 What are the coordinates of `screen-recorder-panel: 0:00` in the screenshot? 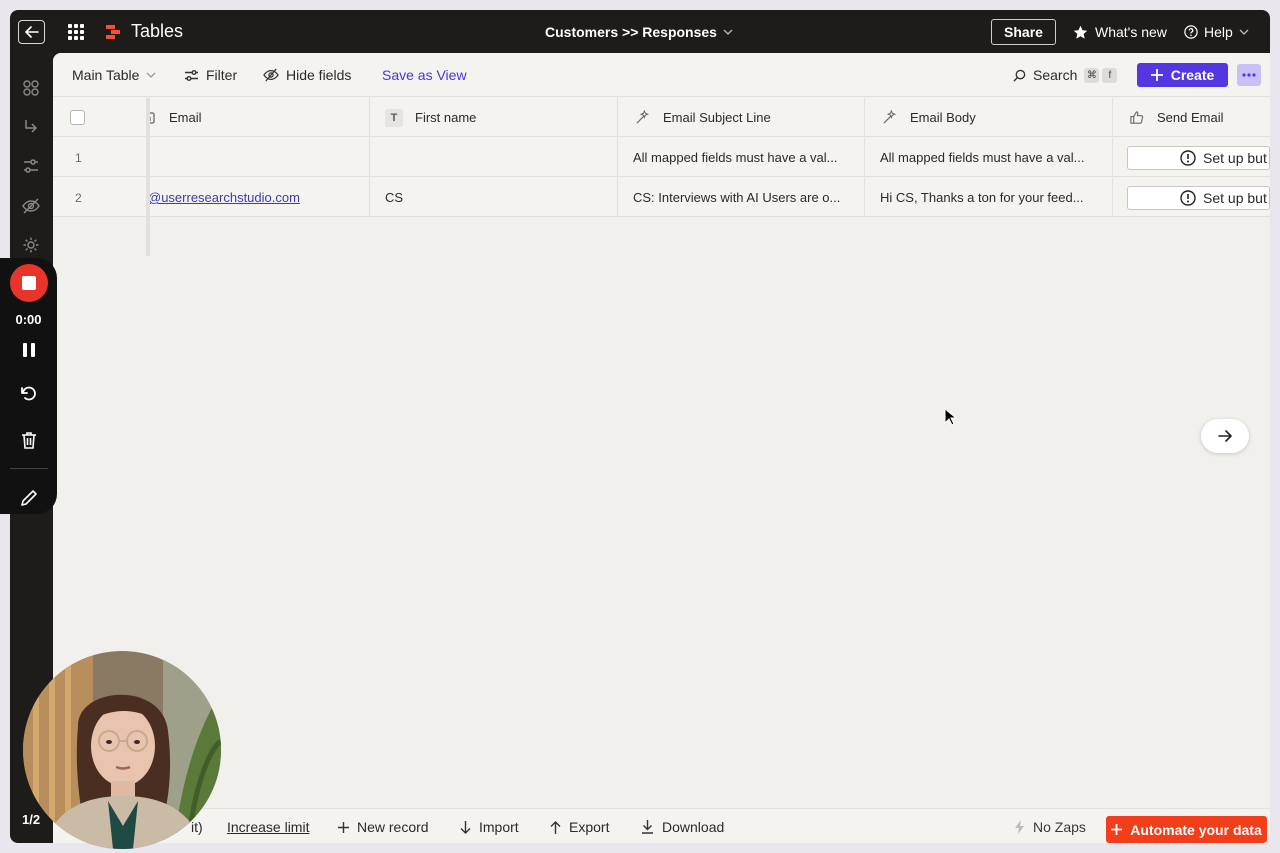 It's located at (28, 386).